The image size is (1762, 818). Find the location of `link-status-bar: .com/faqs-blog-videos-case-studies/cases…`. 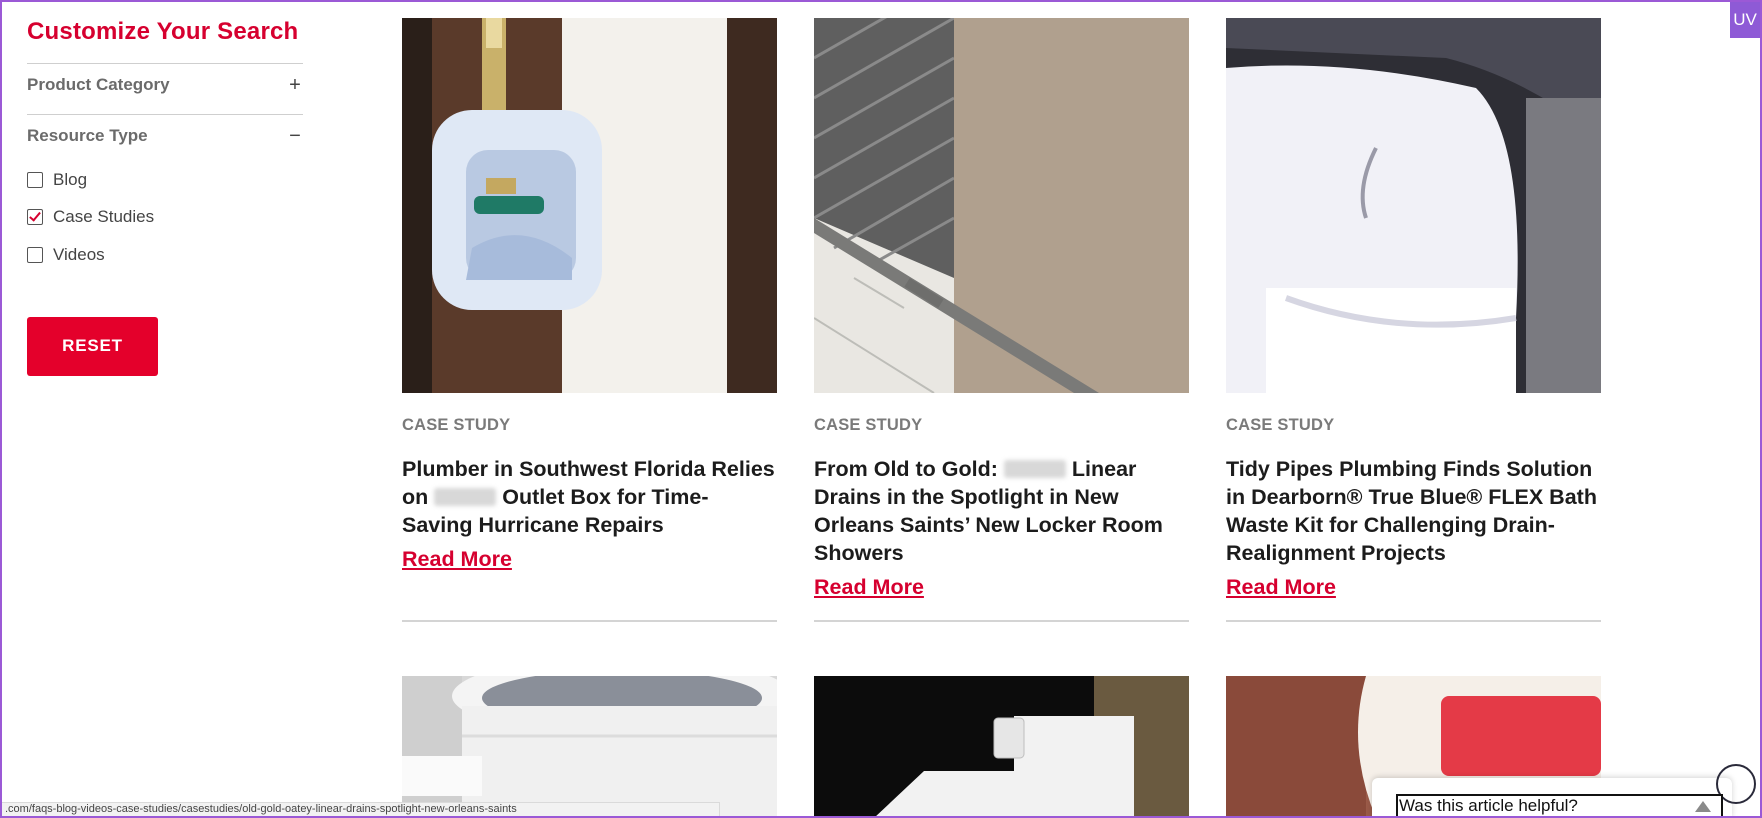

link-status-bar: .com/faqs-blog-videos-case-studies/cases… is located at coordinates (361, 809).